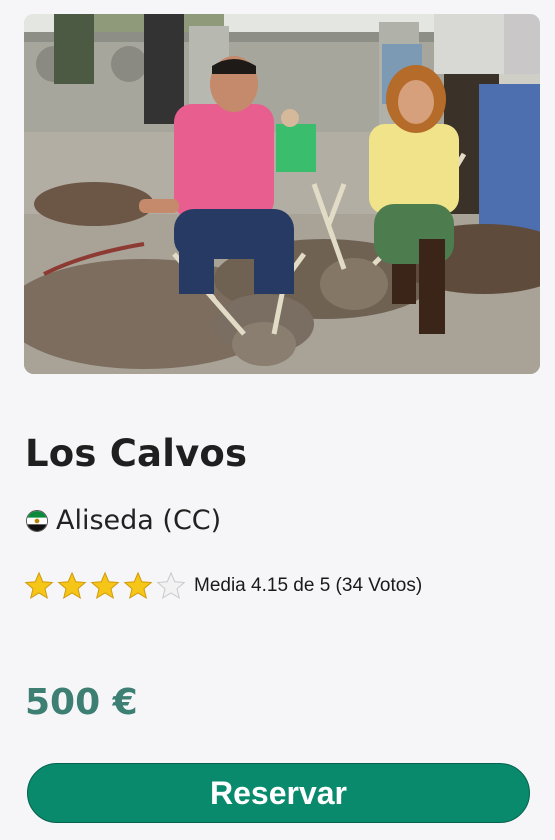  I want to click on rating: Media 4.15 de 5 (34 Votos), so click(223, 586).